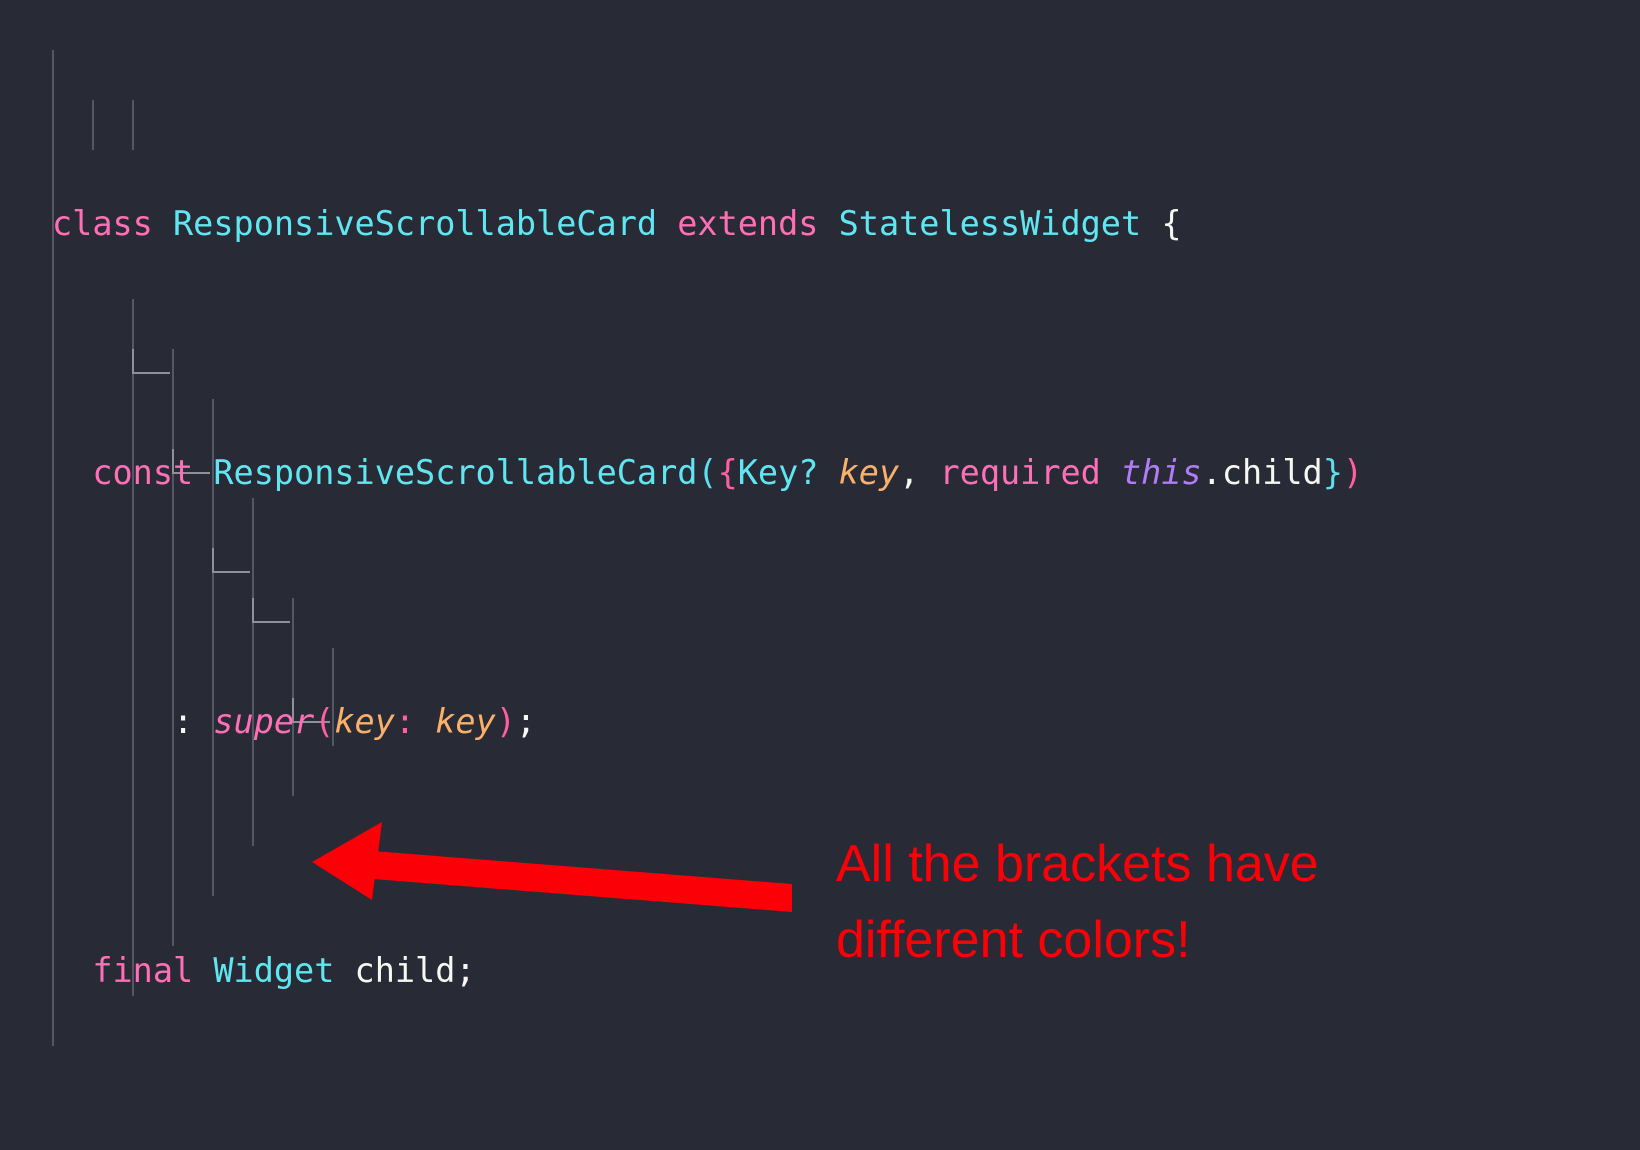  Describe the element at coordinates (415, 224) in the screenshot. I see `class-name: ResponsiveScrollableCard` at that location.